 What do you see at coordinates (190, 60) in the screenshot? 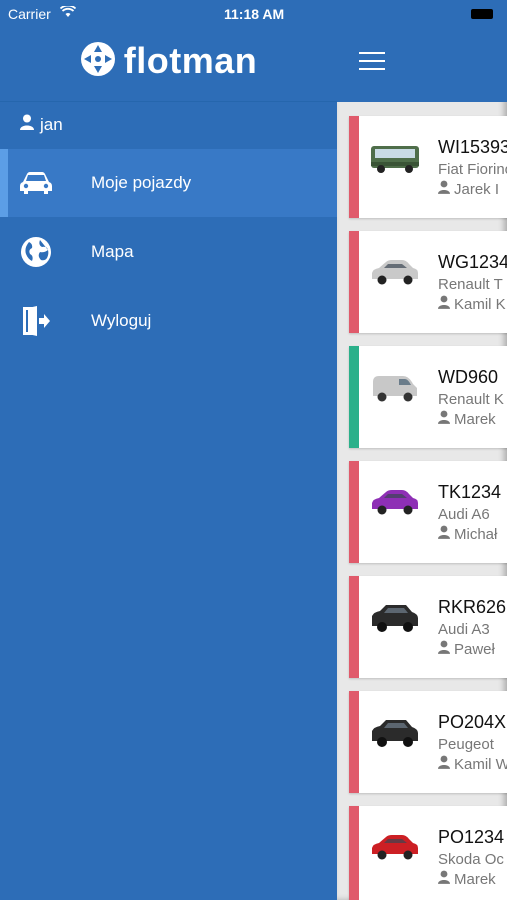
I see `logo-text: flotman` at bounding box center [190, 60].